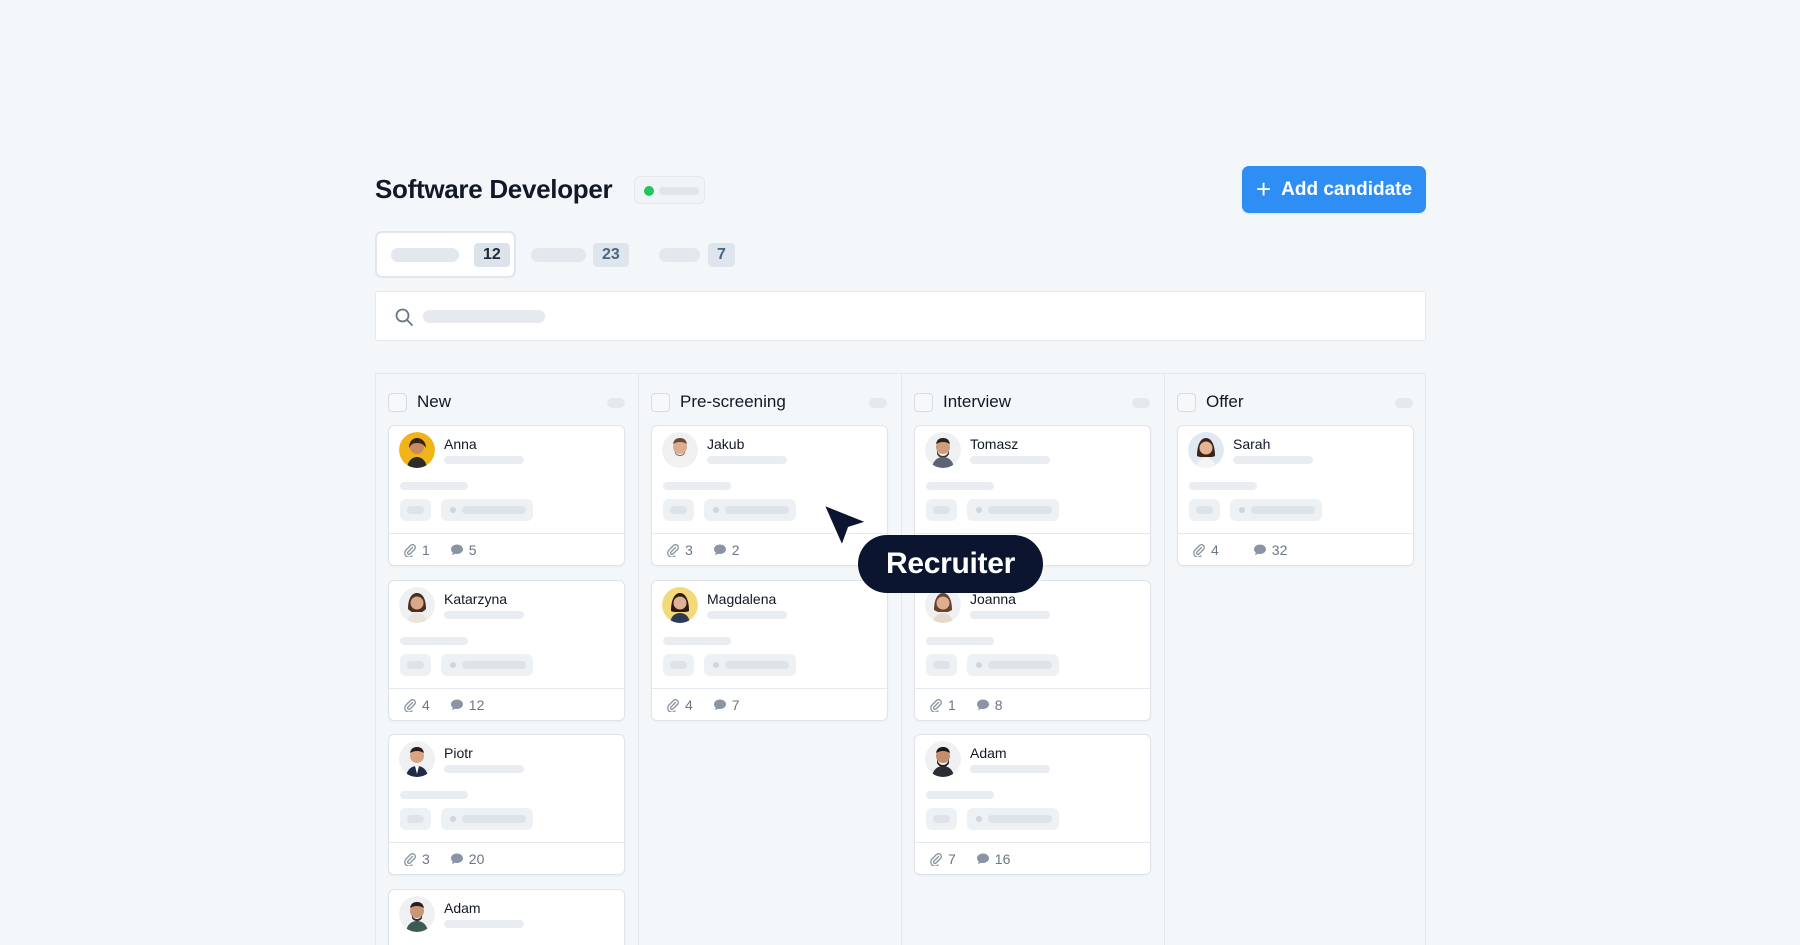 This screenshot has height=945, width=1800. Describe the element at coordinates (1295, 495) in the screenshot. I see `candidate-card: Sarah 4 32` at that location.